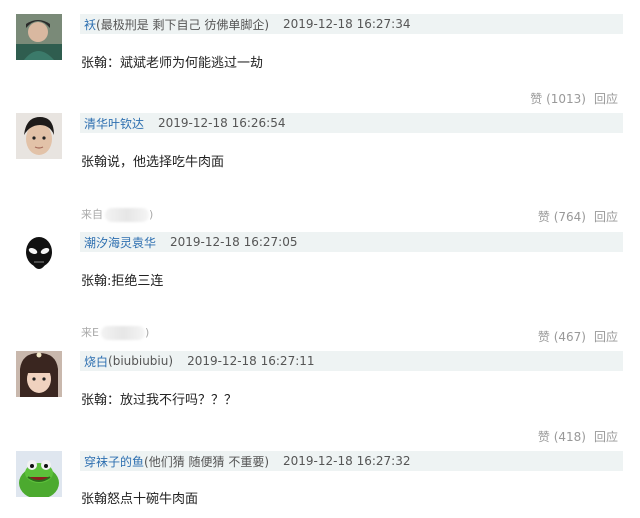  I want to click on avatar-image-person-dark-hair, so click(39, 136).